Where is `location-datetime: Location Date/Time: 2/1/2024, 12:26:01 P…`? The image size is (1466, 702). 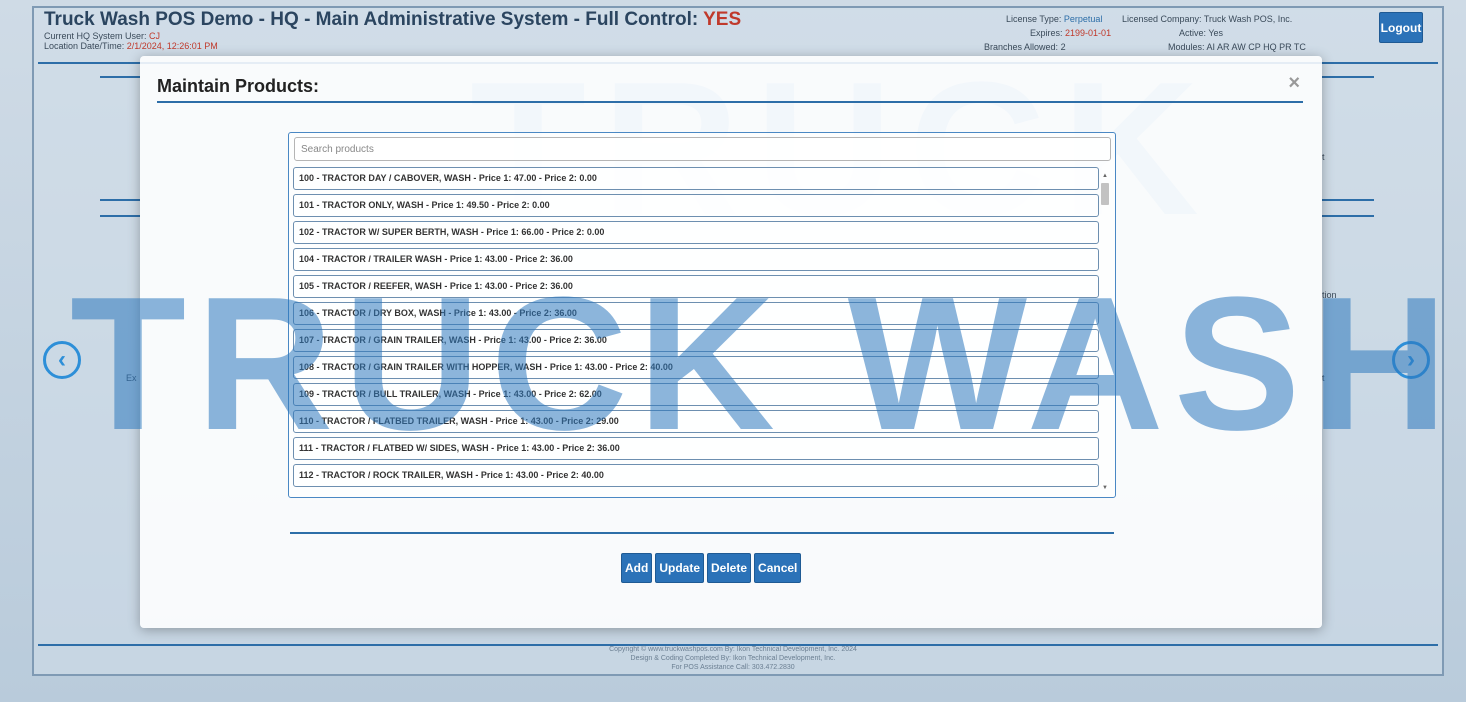 location-datetime: Location Date/Time: 2/1/2024, 12:26:01 P… is located at coordinates (131, 46).